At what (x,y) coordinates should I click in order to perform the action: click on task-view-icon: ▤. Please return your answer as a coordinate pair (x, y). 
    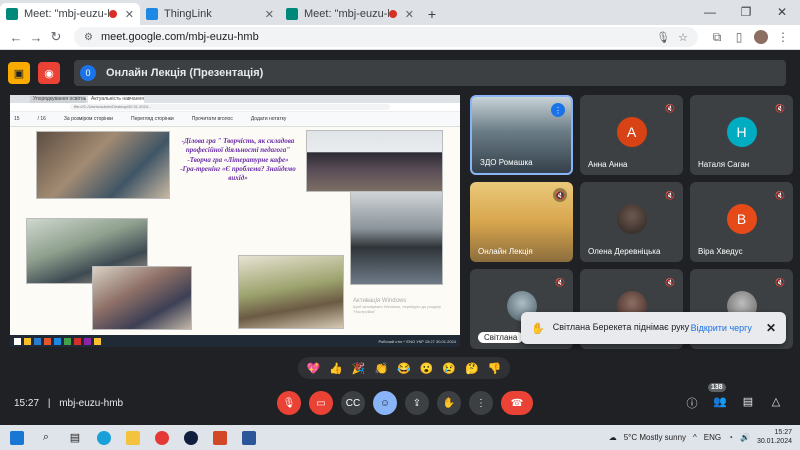
    Looking at the image, I should click on (75, 438).